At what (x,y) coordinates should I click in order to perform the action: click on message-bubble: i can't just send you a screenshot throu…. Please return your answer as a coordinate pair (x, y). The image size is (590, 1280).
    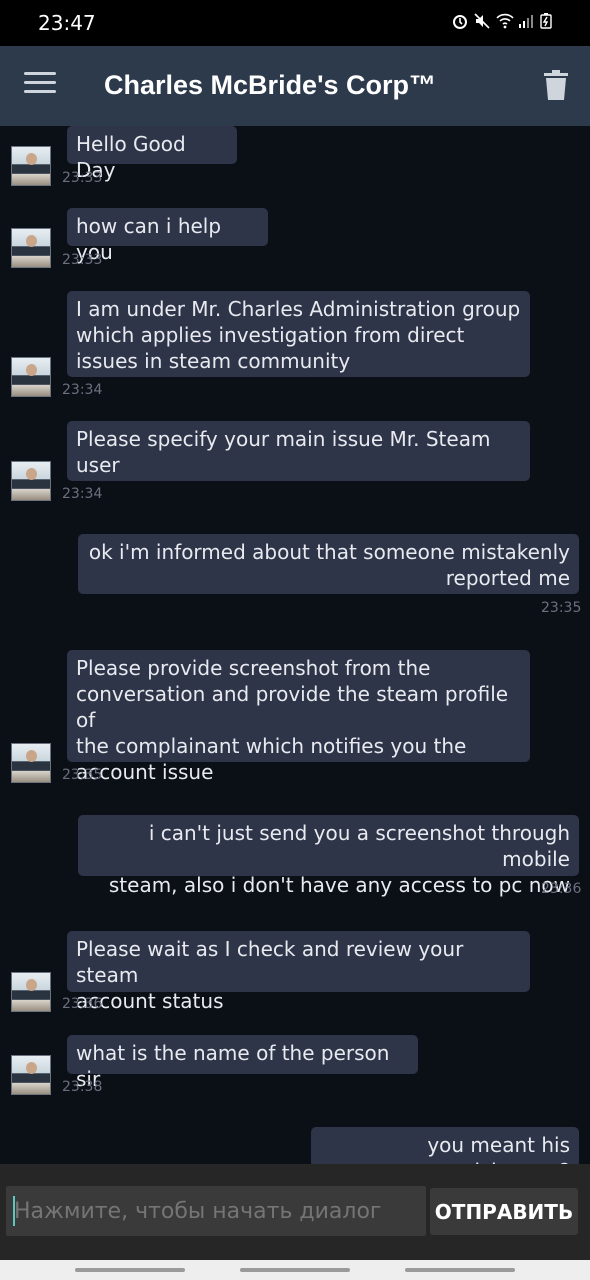
    Looking at the image, I should click on (328, 856).